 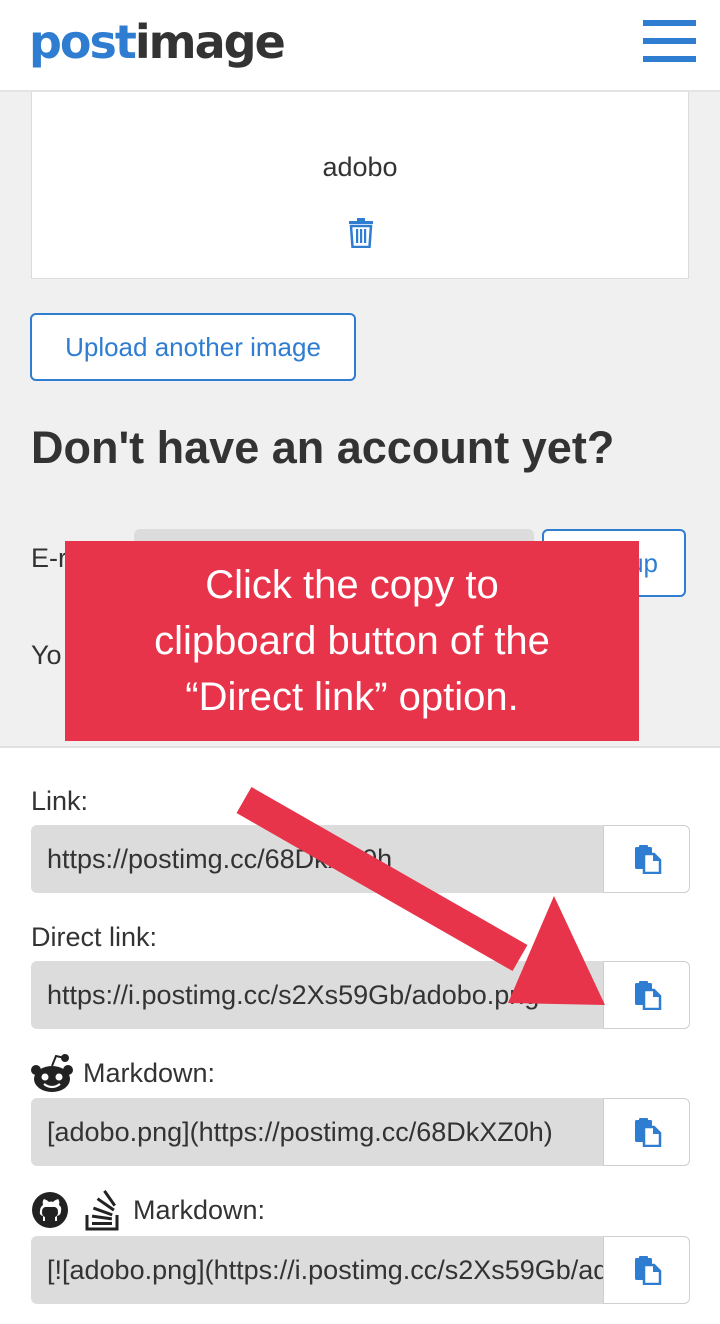 What do you see at coordinates (669, 41) in the screenshot?
I see `hamburger-menu-icon` at bounding box center [669, 41].